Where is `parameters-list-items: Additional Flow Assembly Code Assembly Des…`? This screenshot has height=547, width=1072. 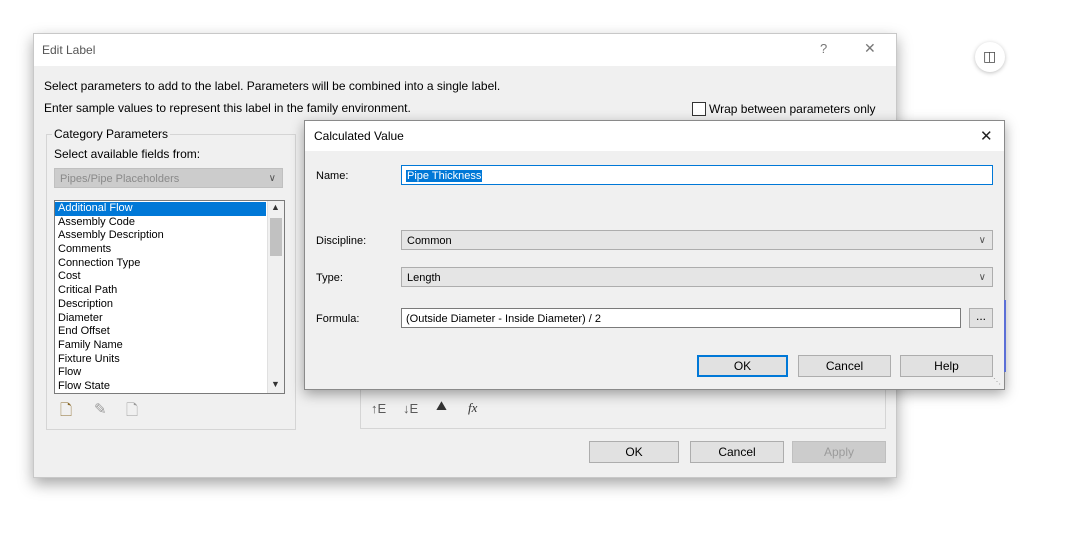 parameters-list-items: Additional Flow Assembly Code Assembly Des… is located at coordinates (160, 297).